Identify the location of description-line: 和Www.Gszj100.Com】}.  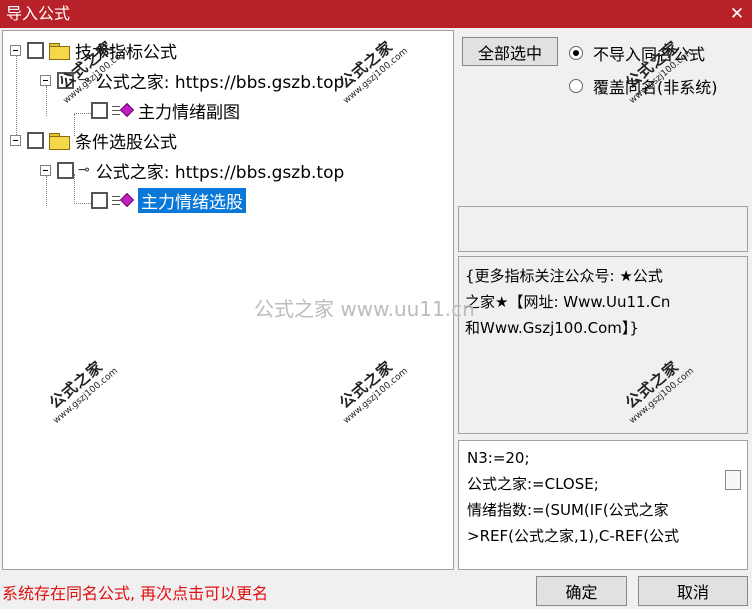
(552, 328).